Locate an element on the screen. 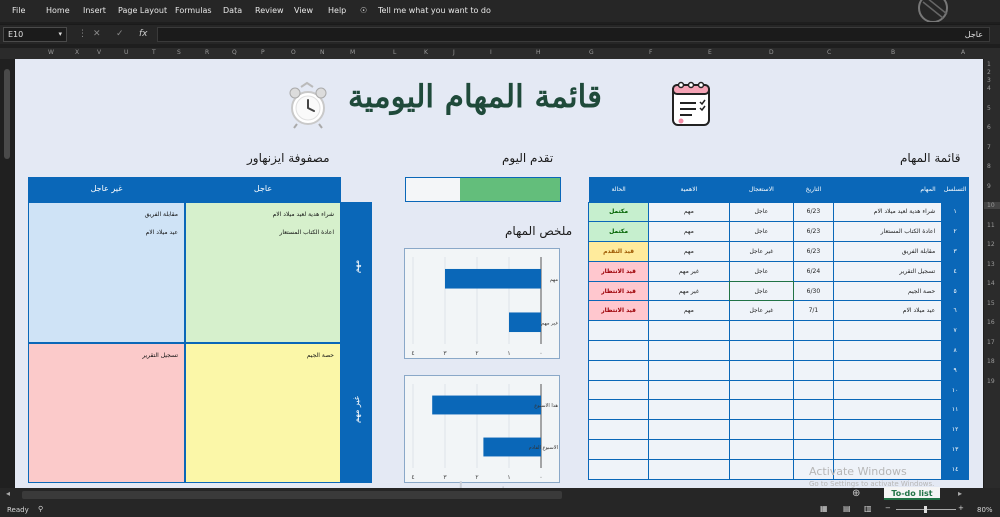  row-header: 4 is located at coordinates (989, 88).